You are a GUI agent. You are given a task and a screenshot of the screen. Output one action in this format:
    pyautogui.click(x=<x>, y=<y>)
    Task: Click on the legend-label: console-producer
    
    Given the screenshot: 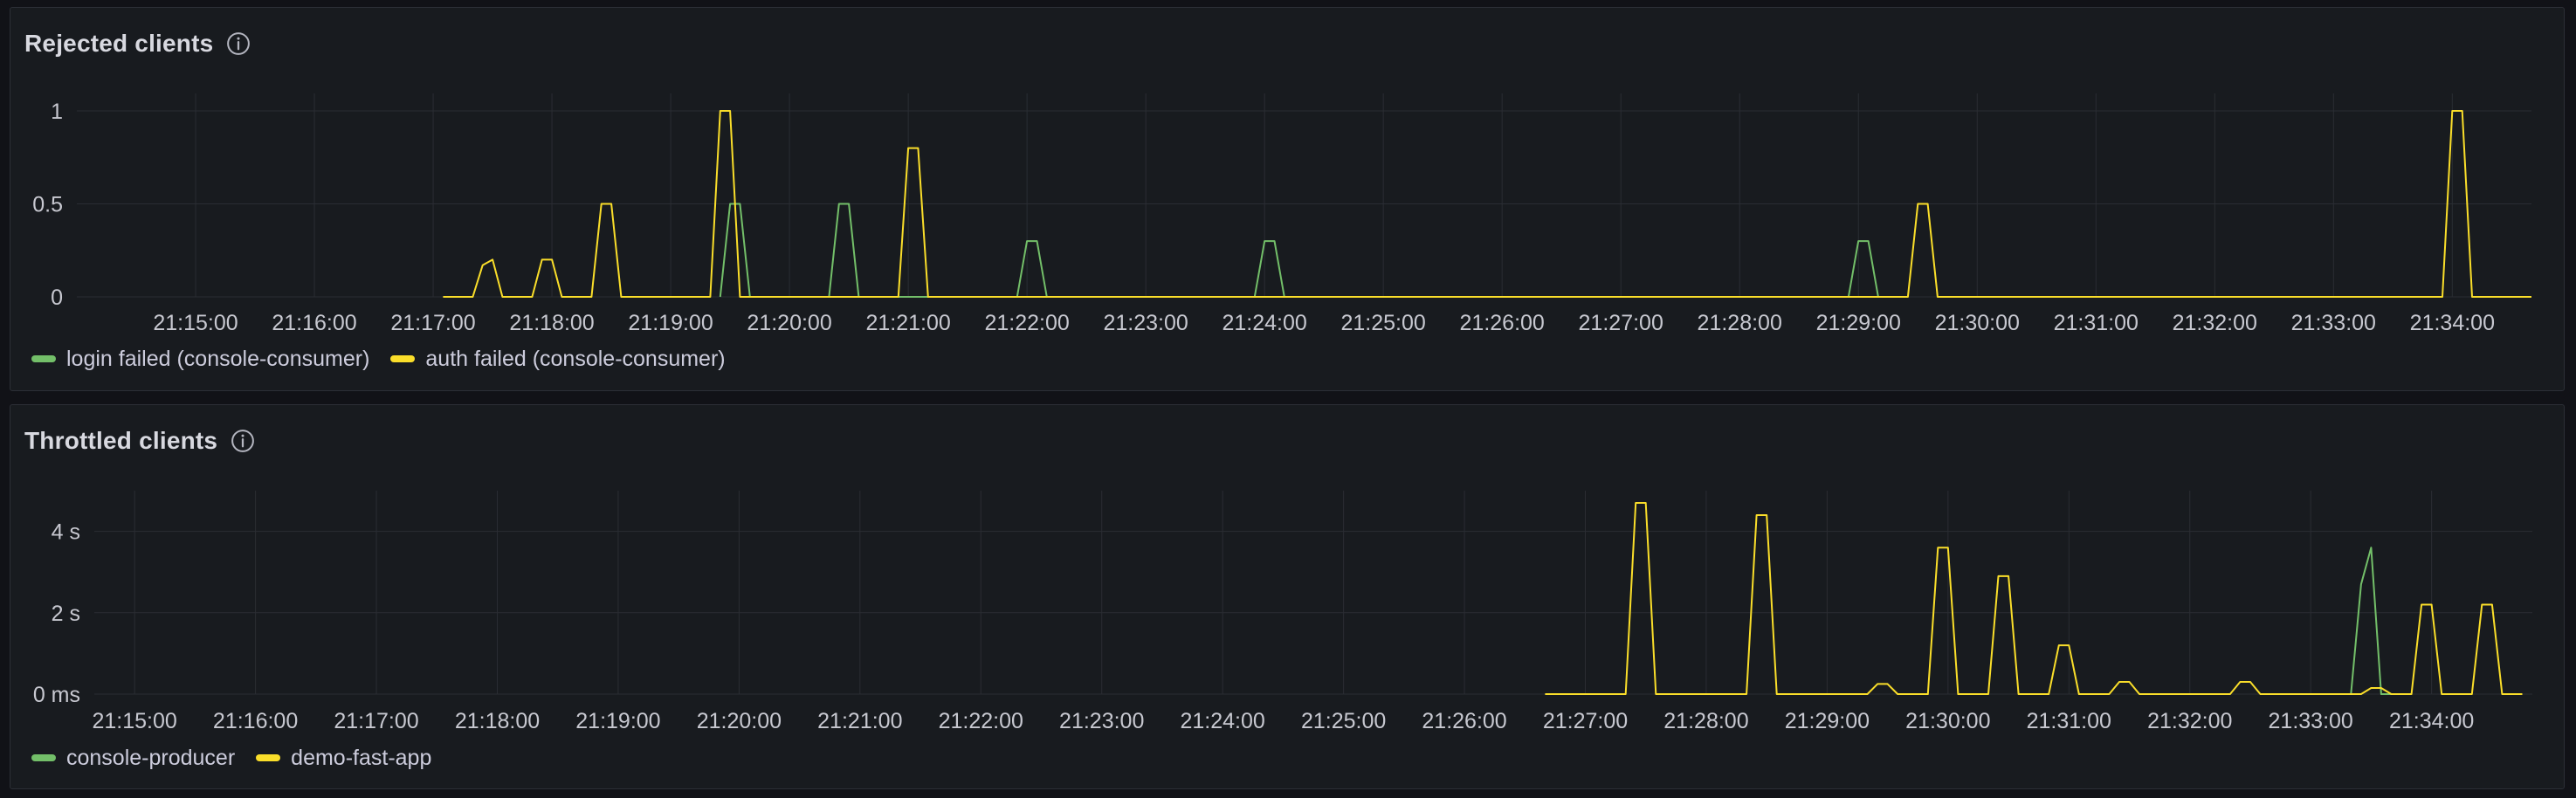 What is the action you would take?
    pyautogui.click(x=151, y=758)
    